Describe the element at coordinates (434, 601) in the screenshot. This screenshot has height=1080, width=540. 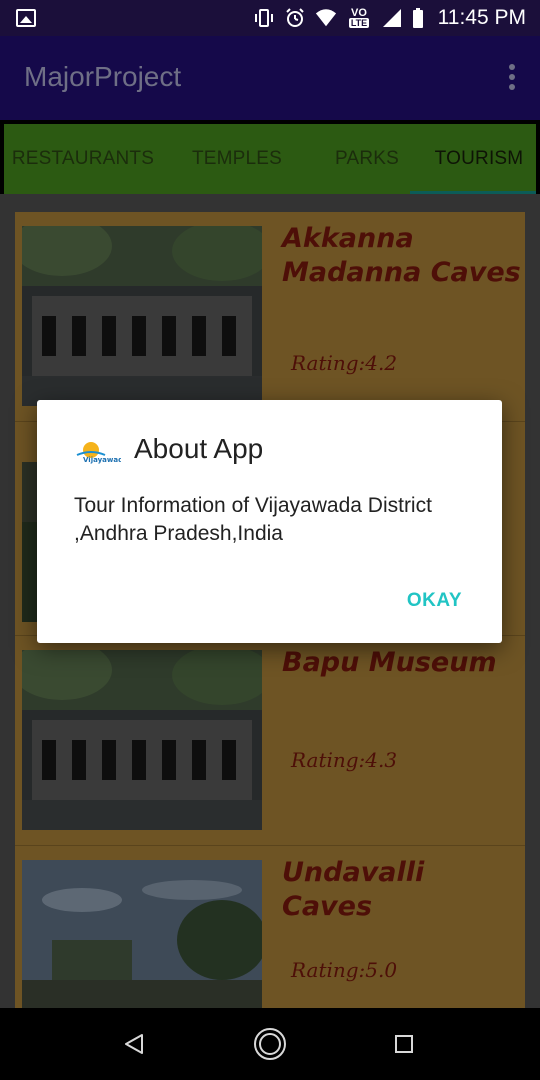
I see `okay-button: OKAY` at that location.